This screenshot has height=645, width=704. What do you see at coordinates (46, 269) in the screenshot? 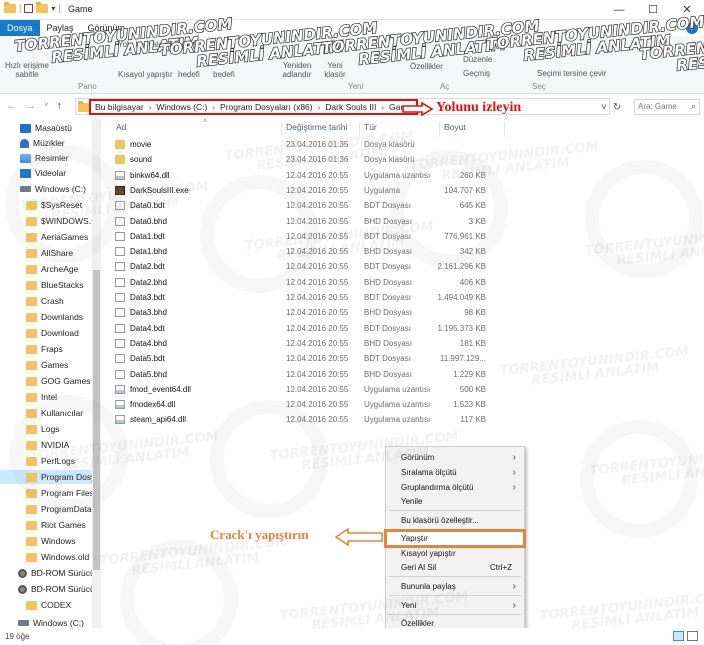
I see `sidebar-item-archeage: ArcheAge` at bounding box center [46, 269].